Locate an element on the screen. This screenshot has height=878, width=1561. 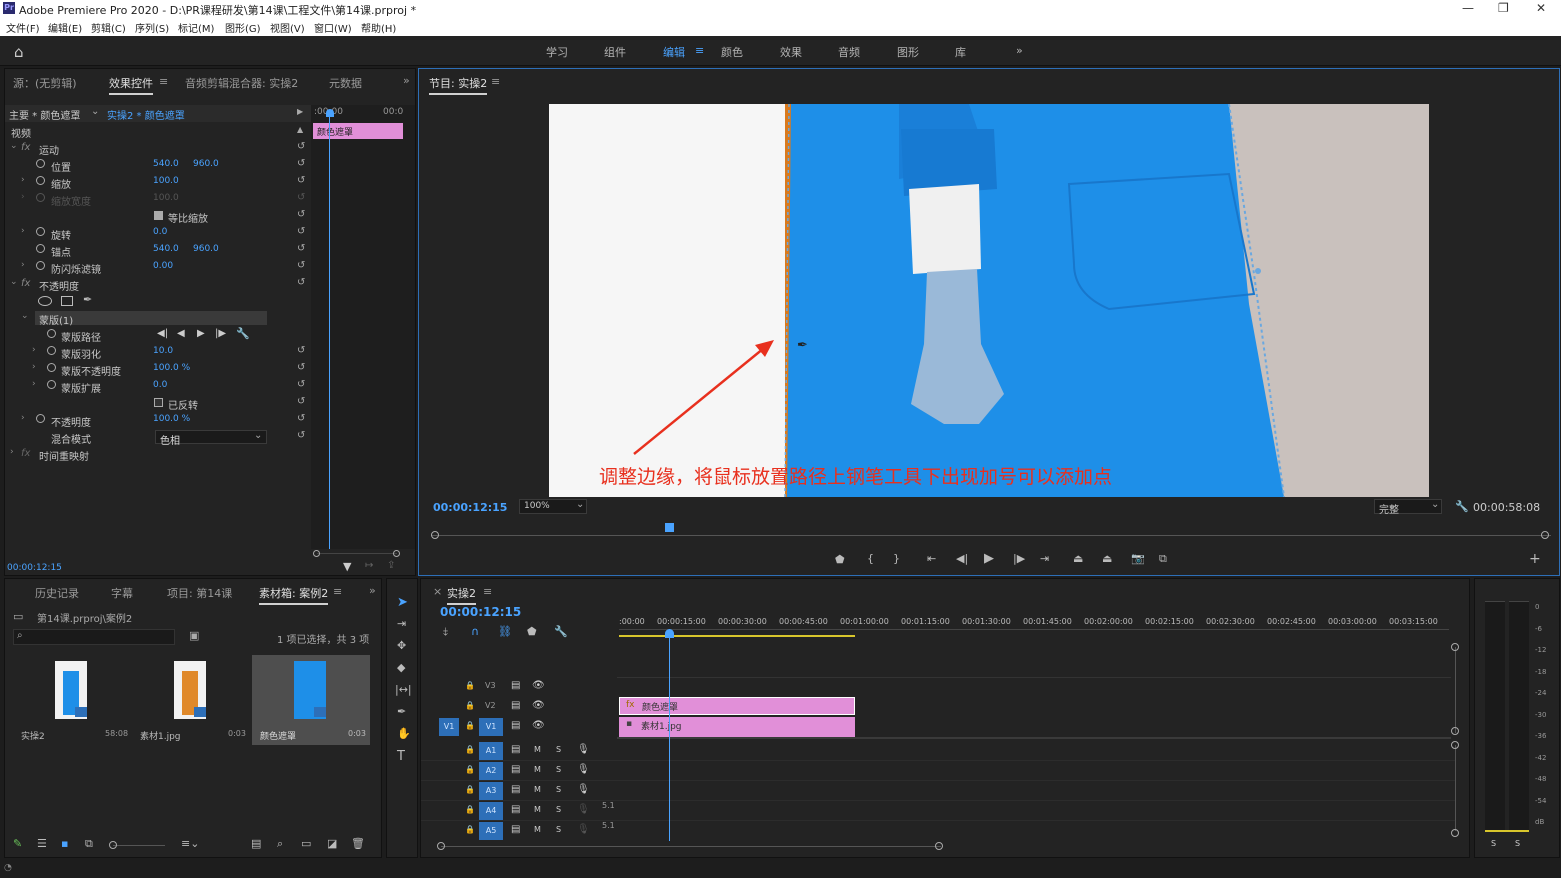
restore-icon: ❐ is located at coordinates (1503, 8).